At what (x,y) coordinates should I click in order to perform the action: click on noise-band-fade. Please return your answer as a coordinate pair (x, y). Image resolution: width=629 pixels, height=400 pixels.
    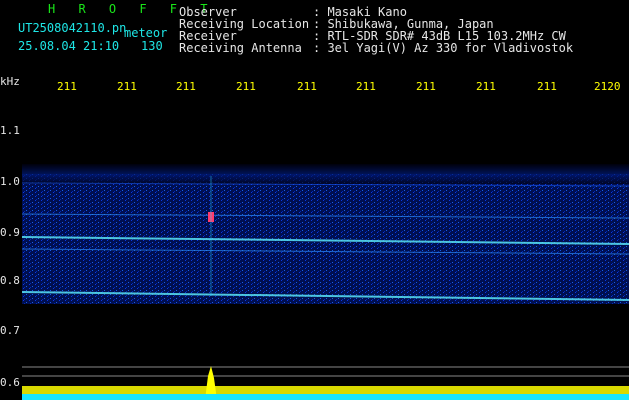
    Looking at the image, I should click on (325, 174).